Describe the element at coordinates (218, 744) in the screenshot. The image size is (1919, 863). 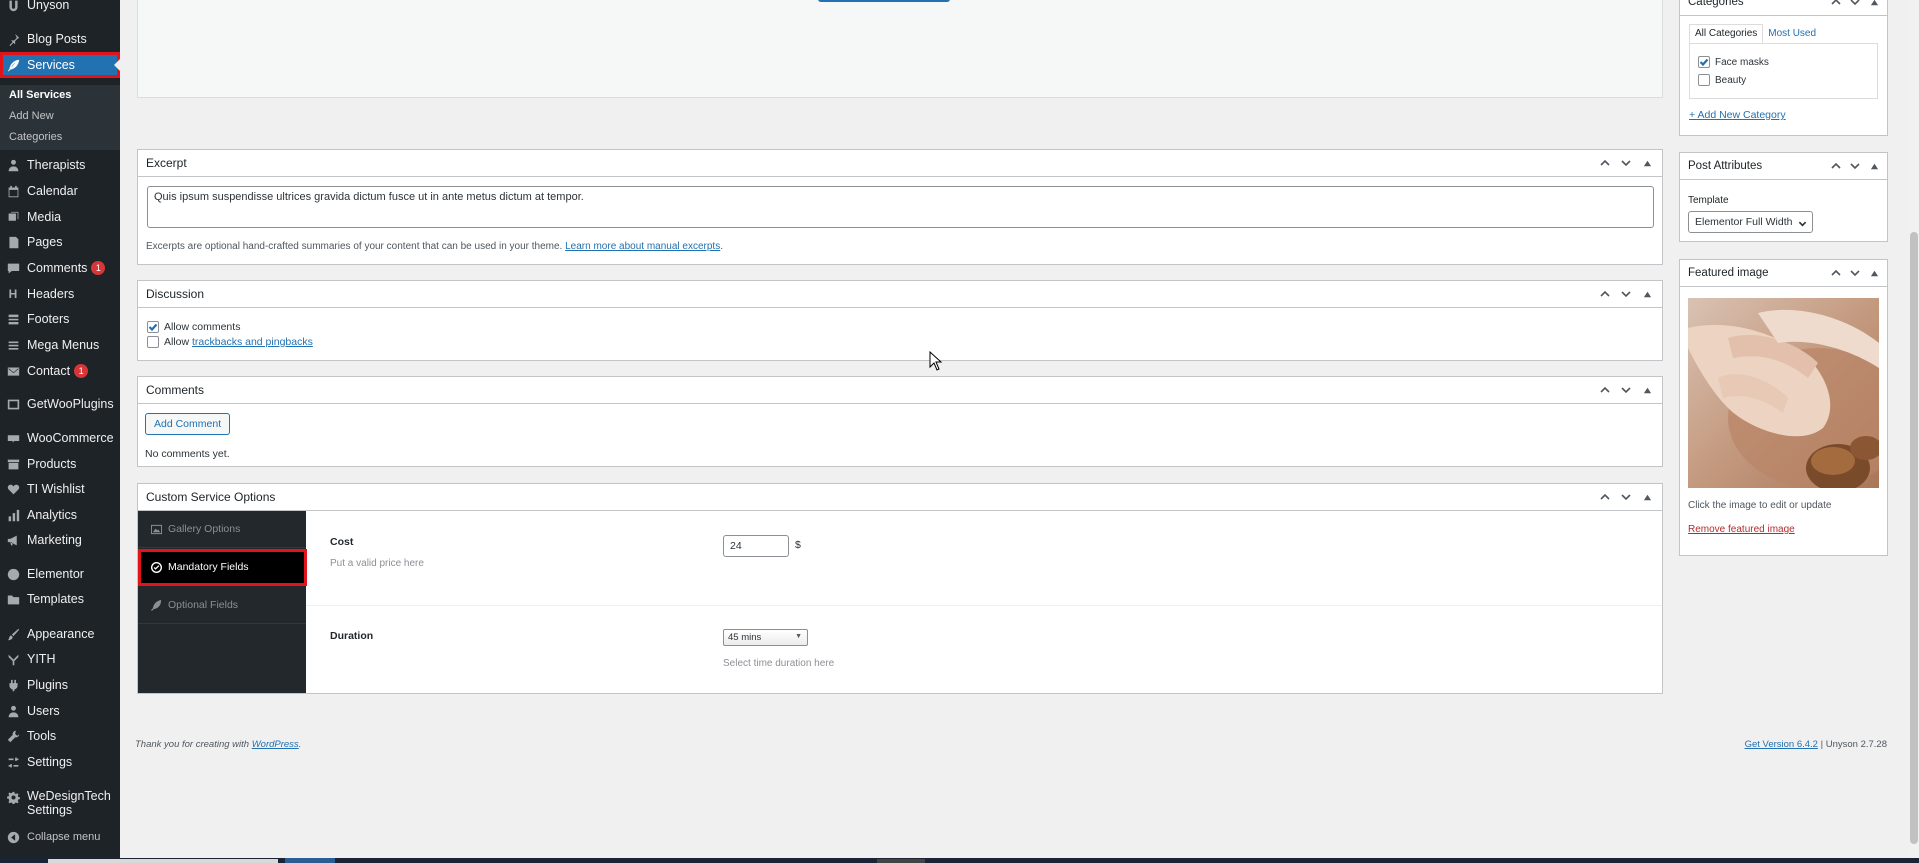
I see `footer-thankyou: Thank you for creating with WordPress.` at that location.